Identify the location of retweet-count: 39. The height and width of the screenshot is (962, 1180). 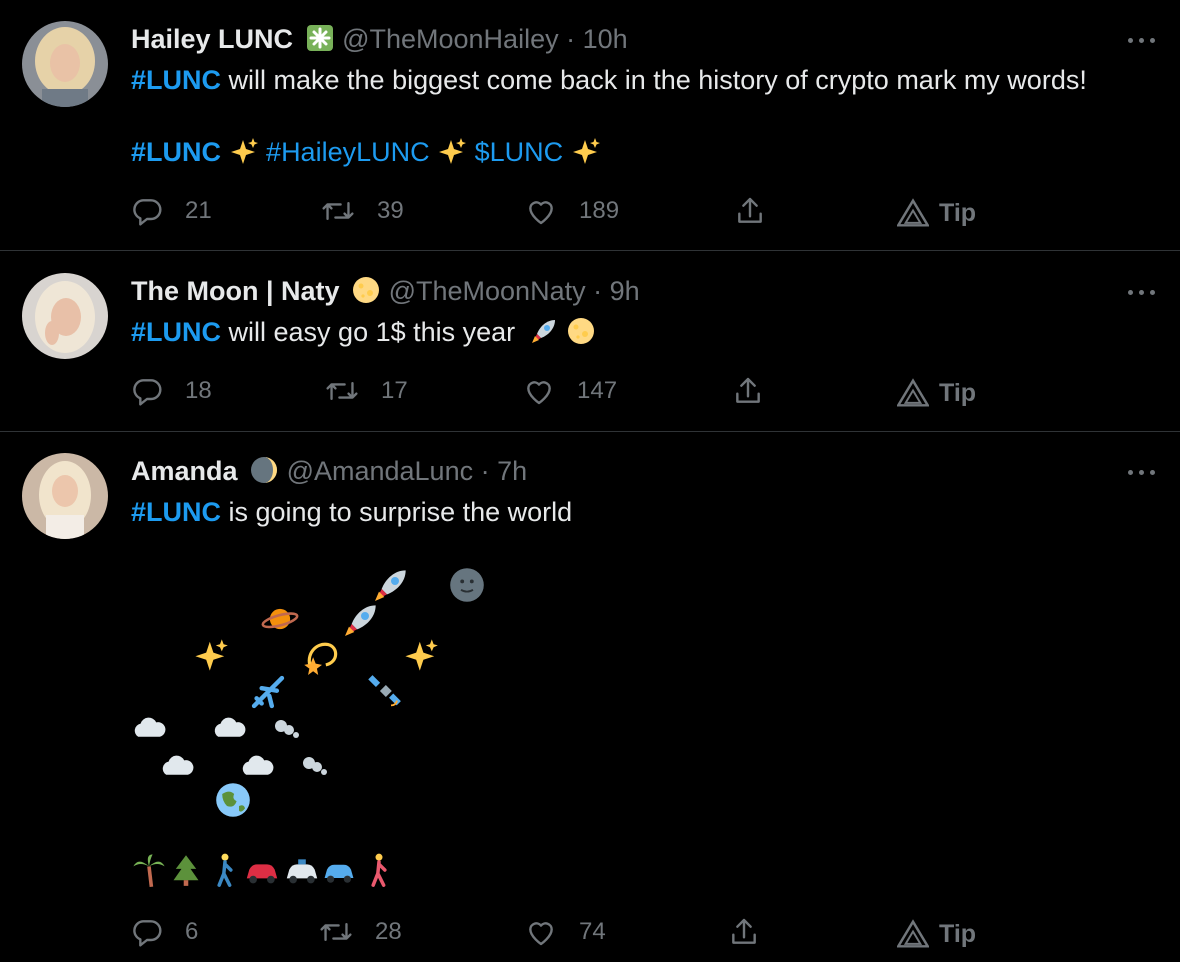
(390, 210).